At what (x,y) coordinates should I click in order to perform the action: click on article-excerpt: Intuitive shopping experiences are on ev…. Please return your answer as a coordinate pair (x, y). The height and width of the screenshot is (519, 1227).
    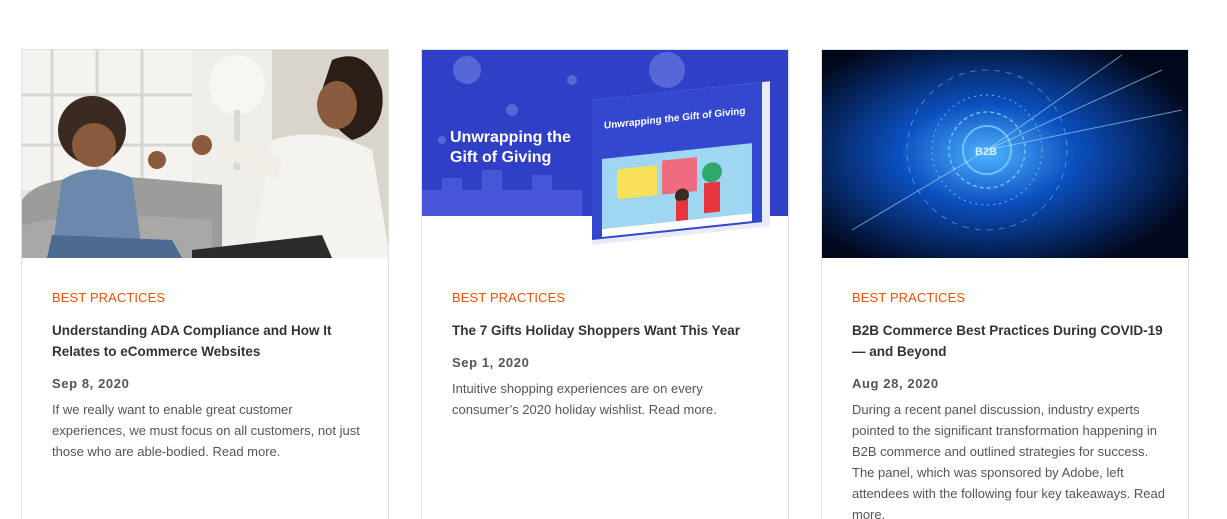
    Looking at the image, I should click on (584, 399).